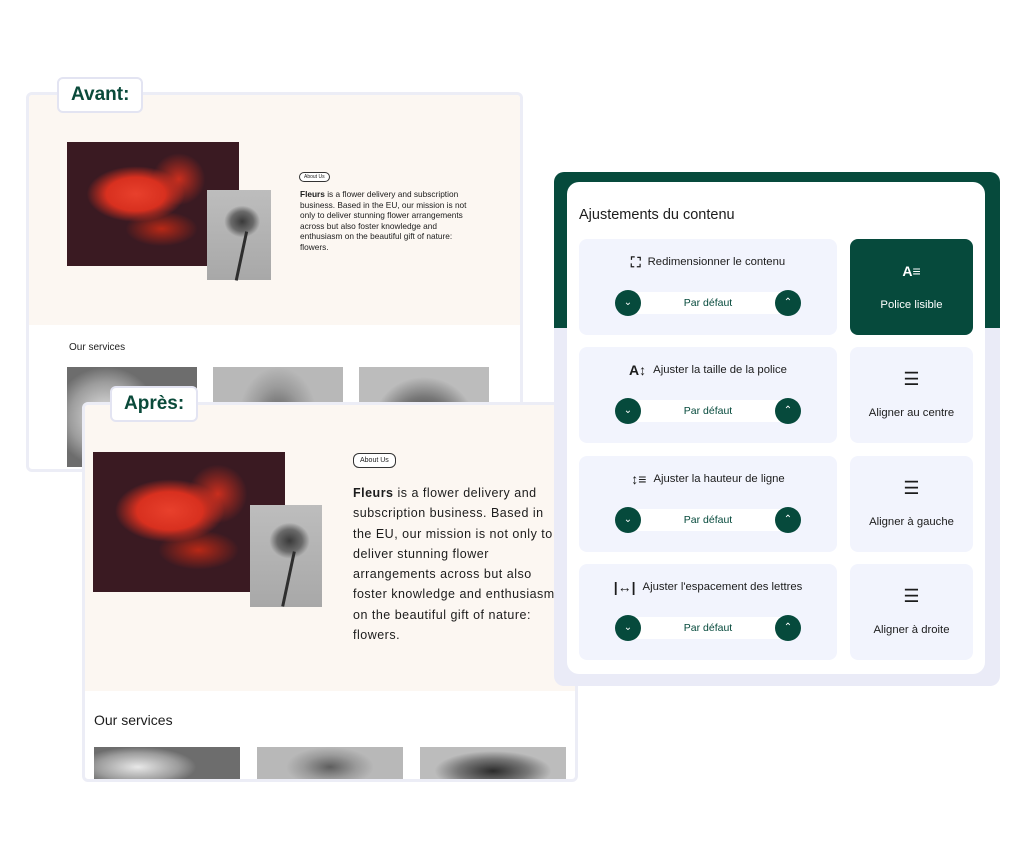  What do you see at coordinates (100, 95) in the screenshot?
I see `before-label: Avant:` at bounding box center [100, 95].